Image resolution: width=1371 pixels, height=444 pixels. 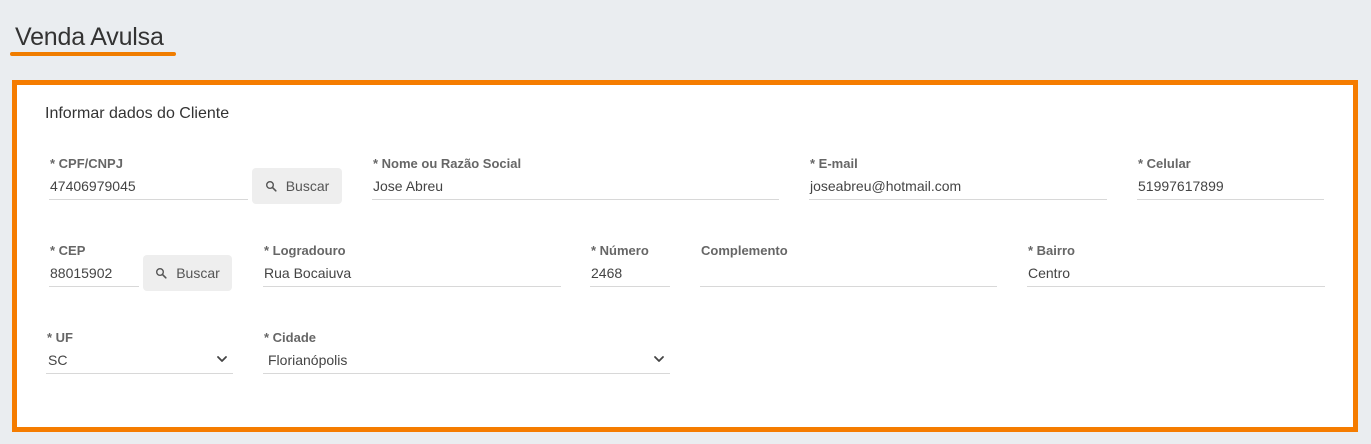 What do you see at coordinates (744, 250) in the screenshot?
I see `complemento-label: Complemento` at bounding box center [744, 250].